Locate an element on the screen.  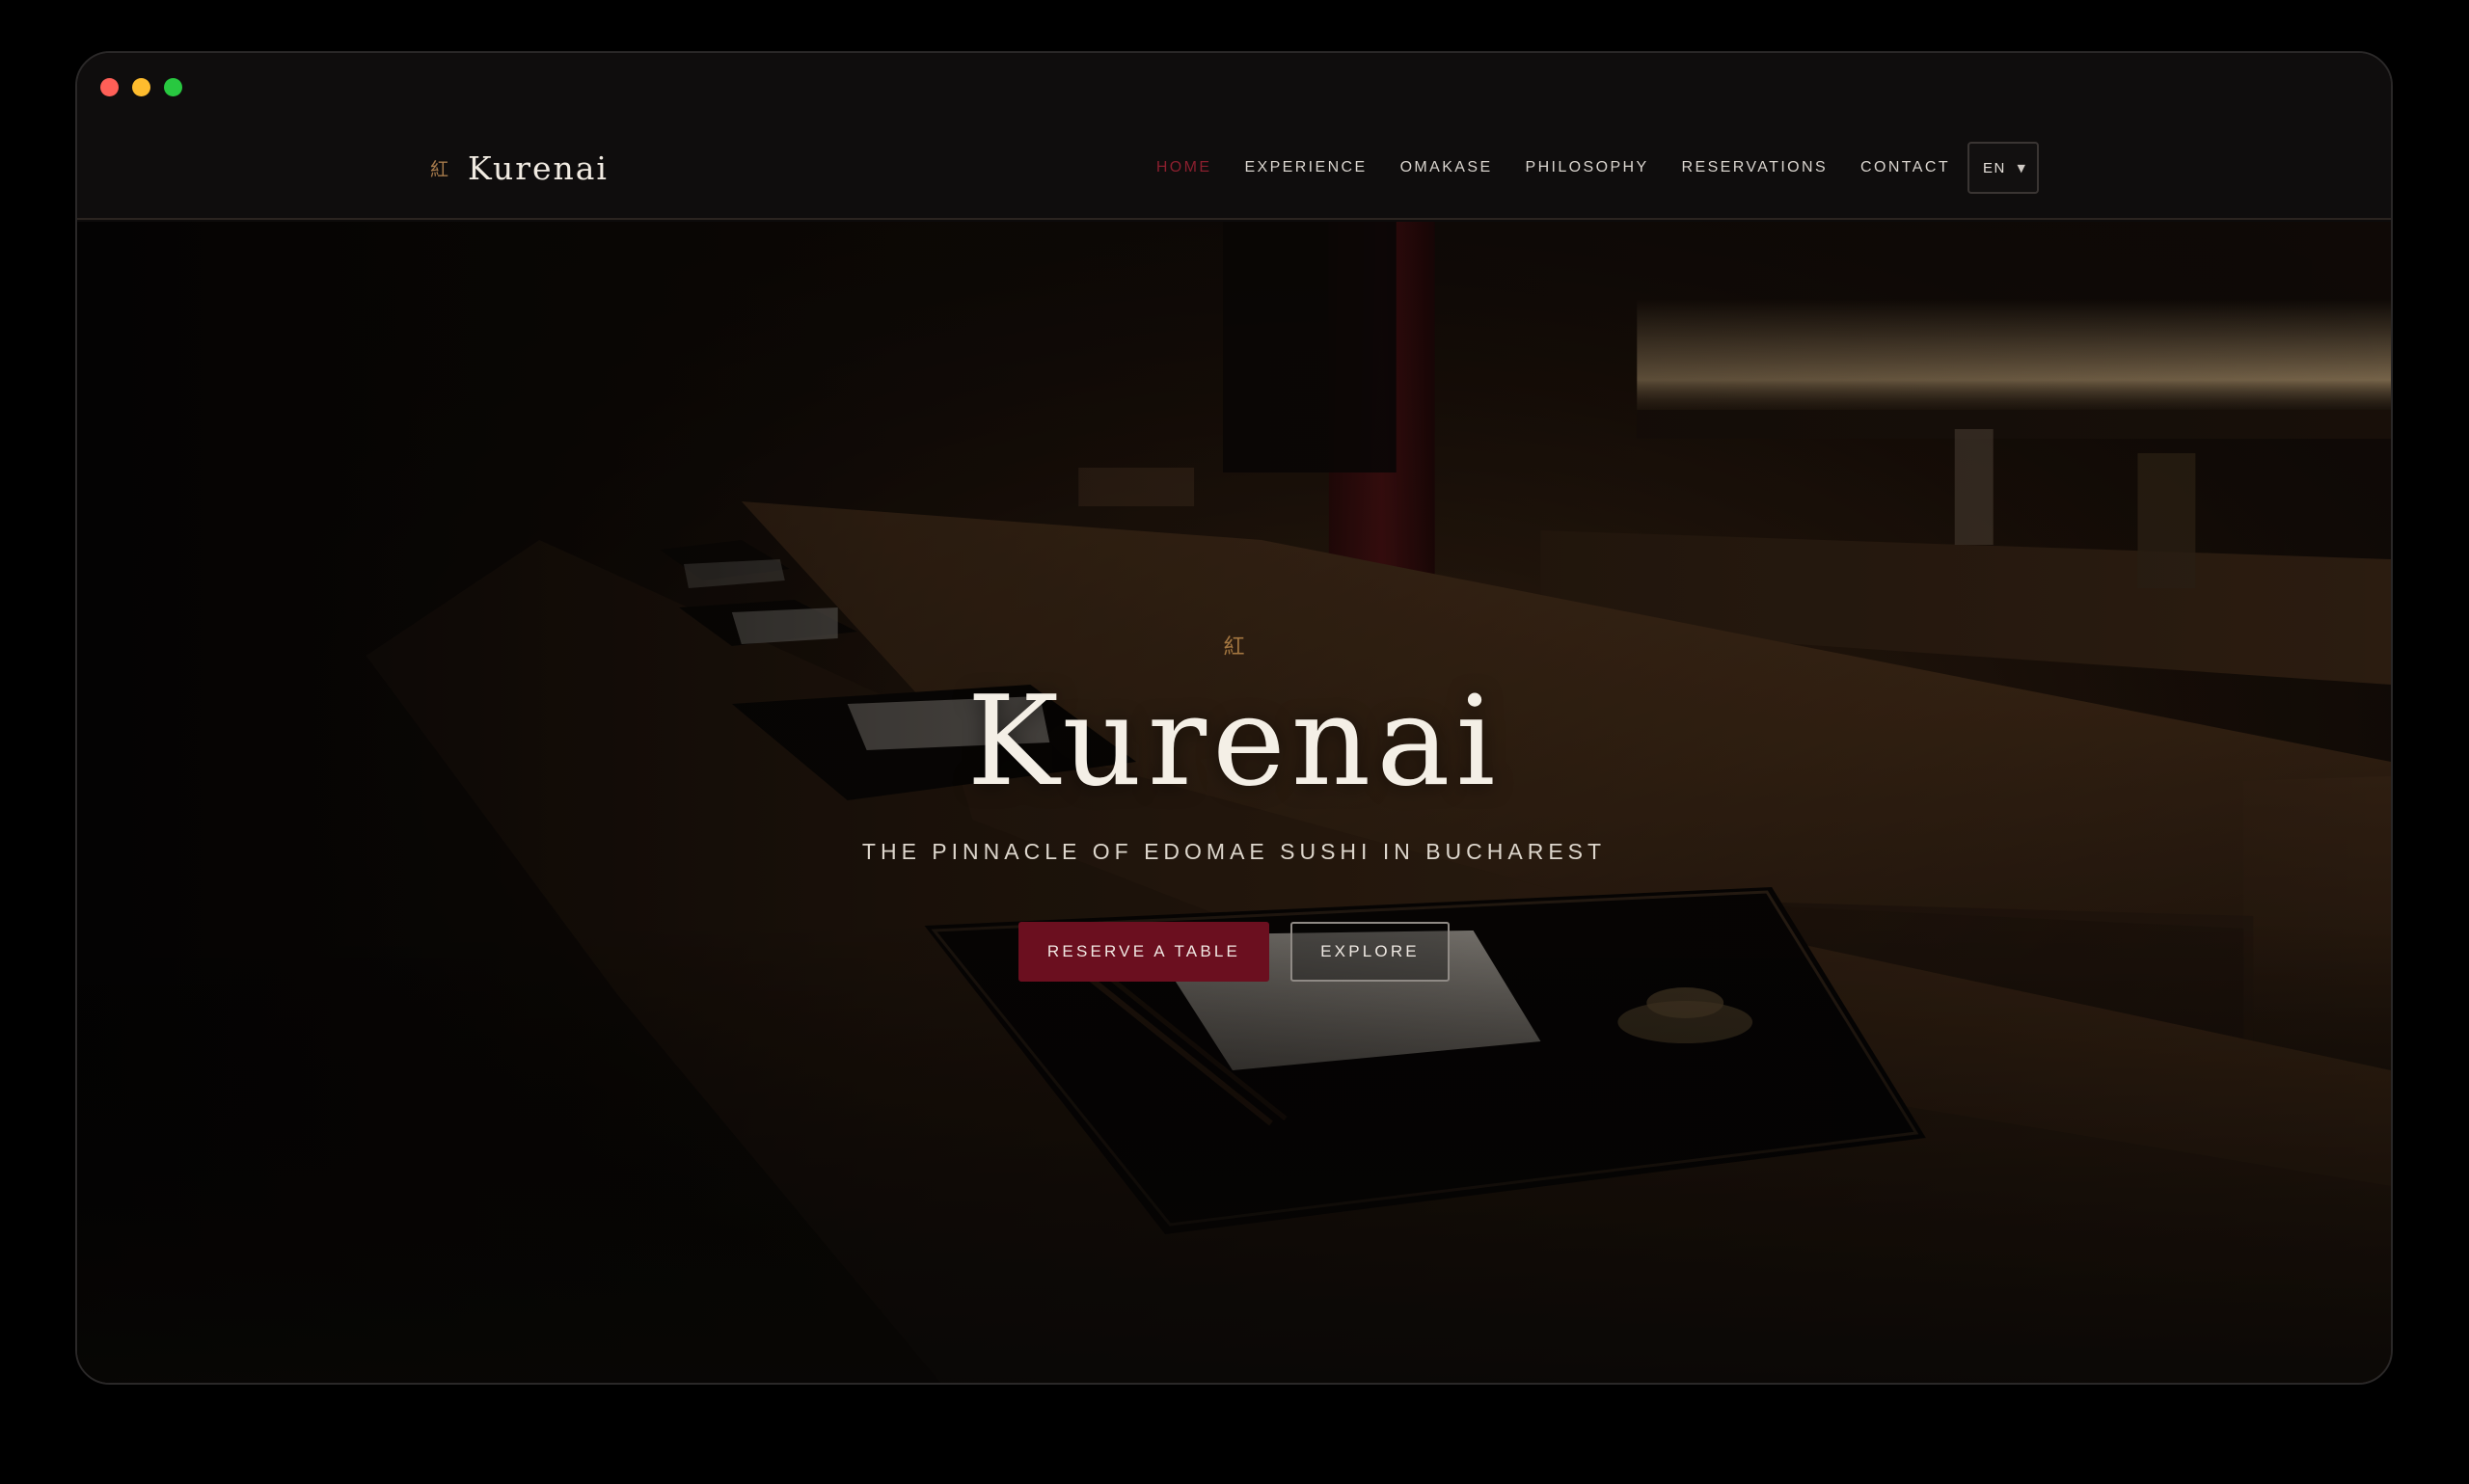
brand-name: Kurenai is located at coordinates (538, 168).